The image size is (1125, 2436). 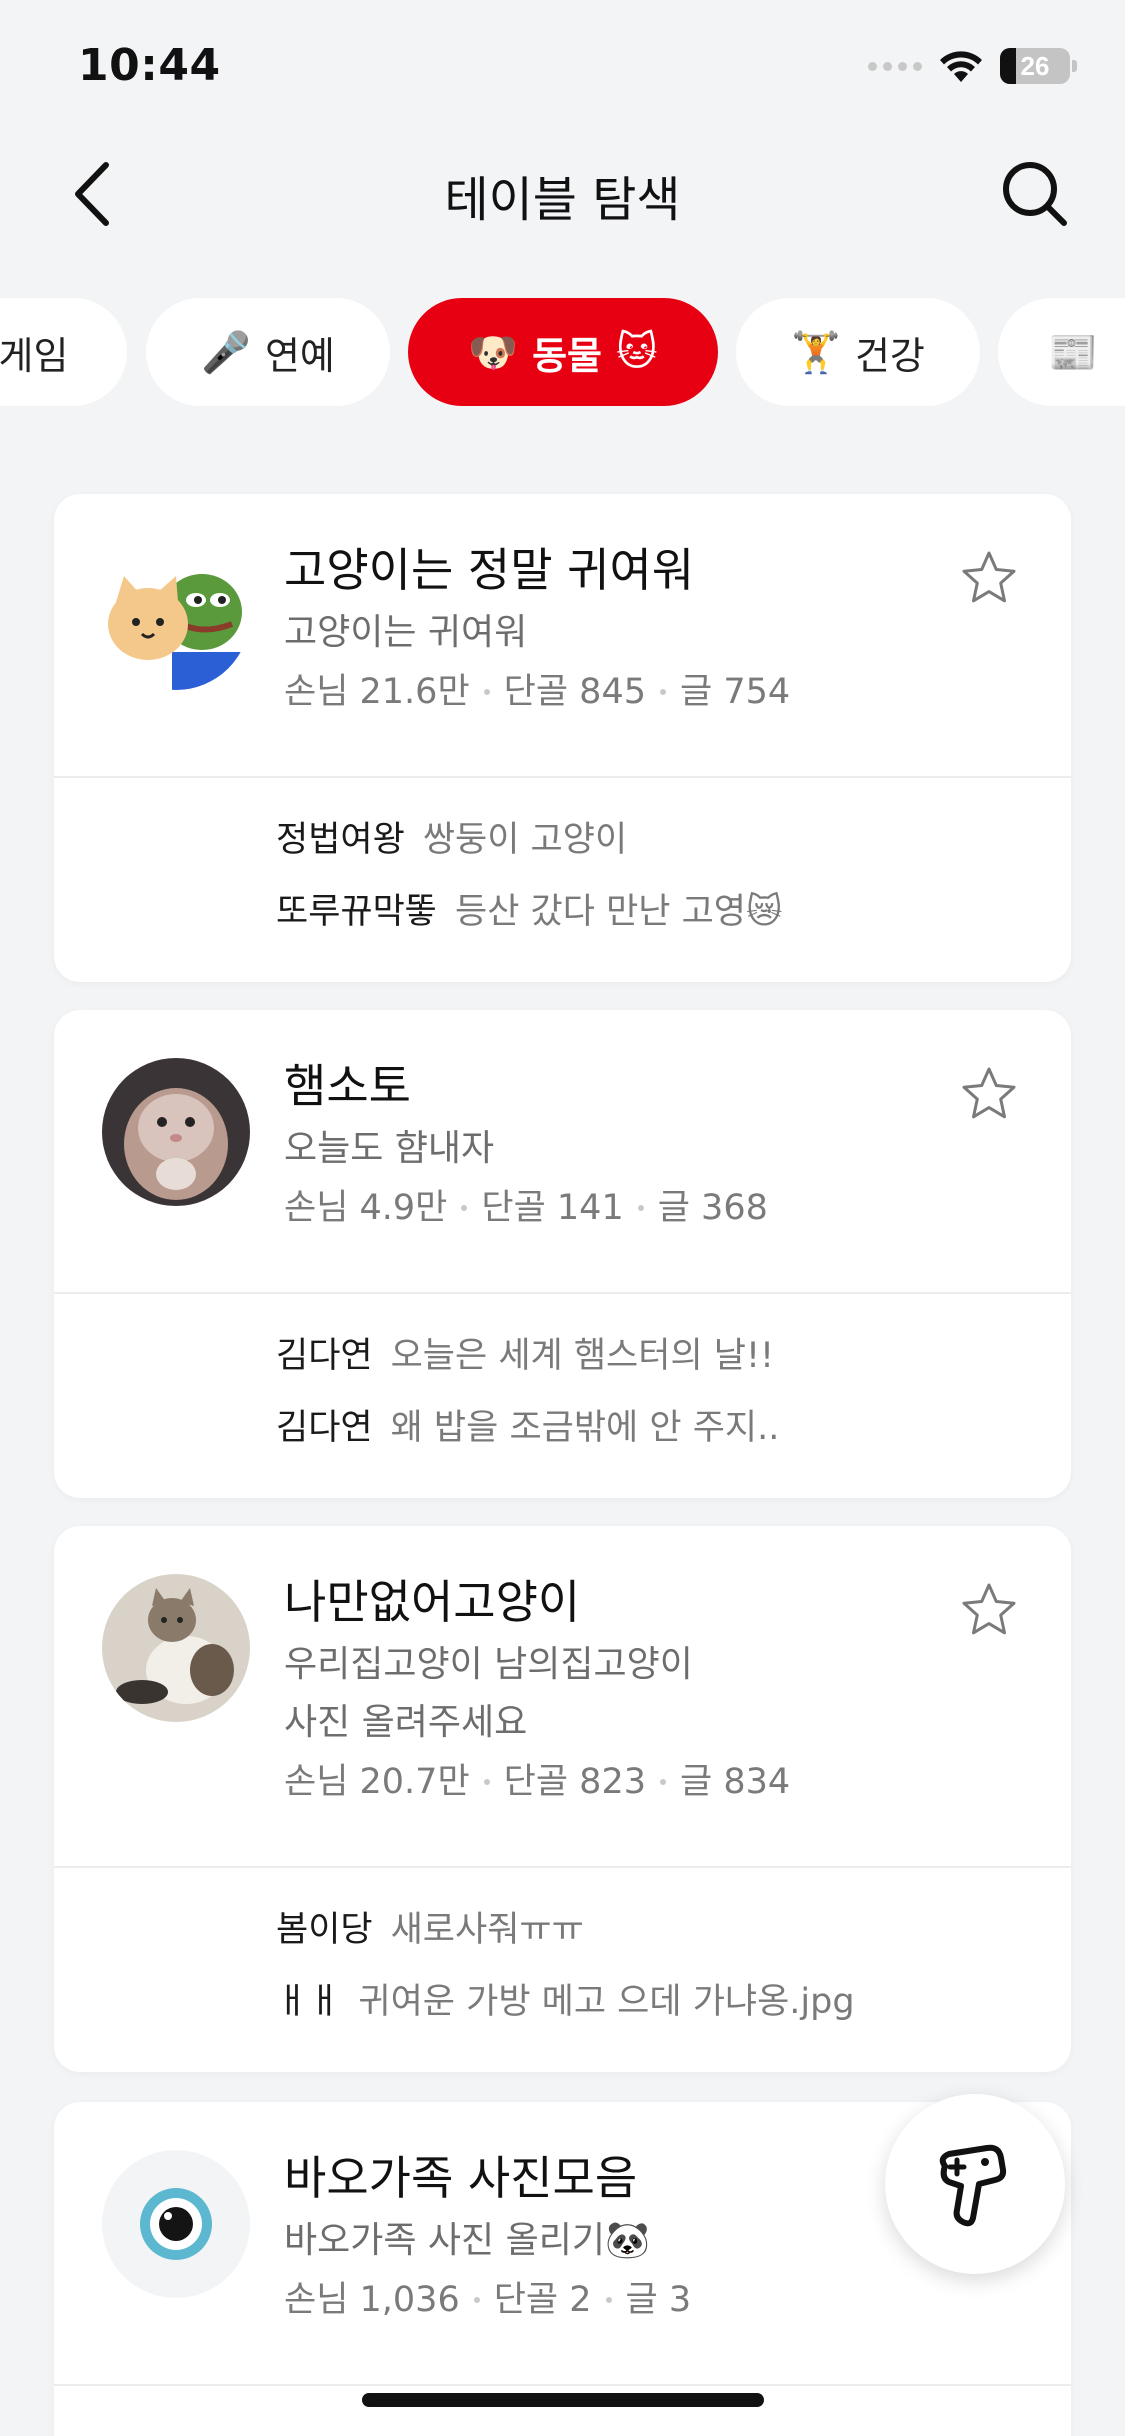 What do you see at coordinates (712, 1208) in the screenshot?
I see `post-count: 글 368` at bounding box center [712, 1208].